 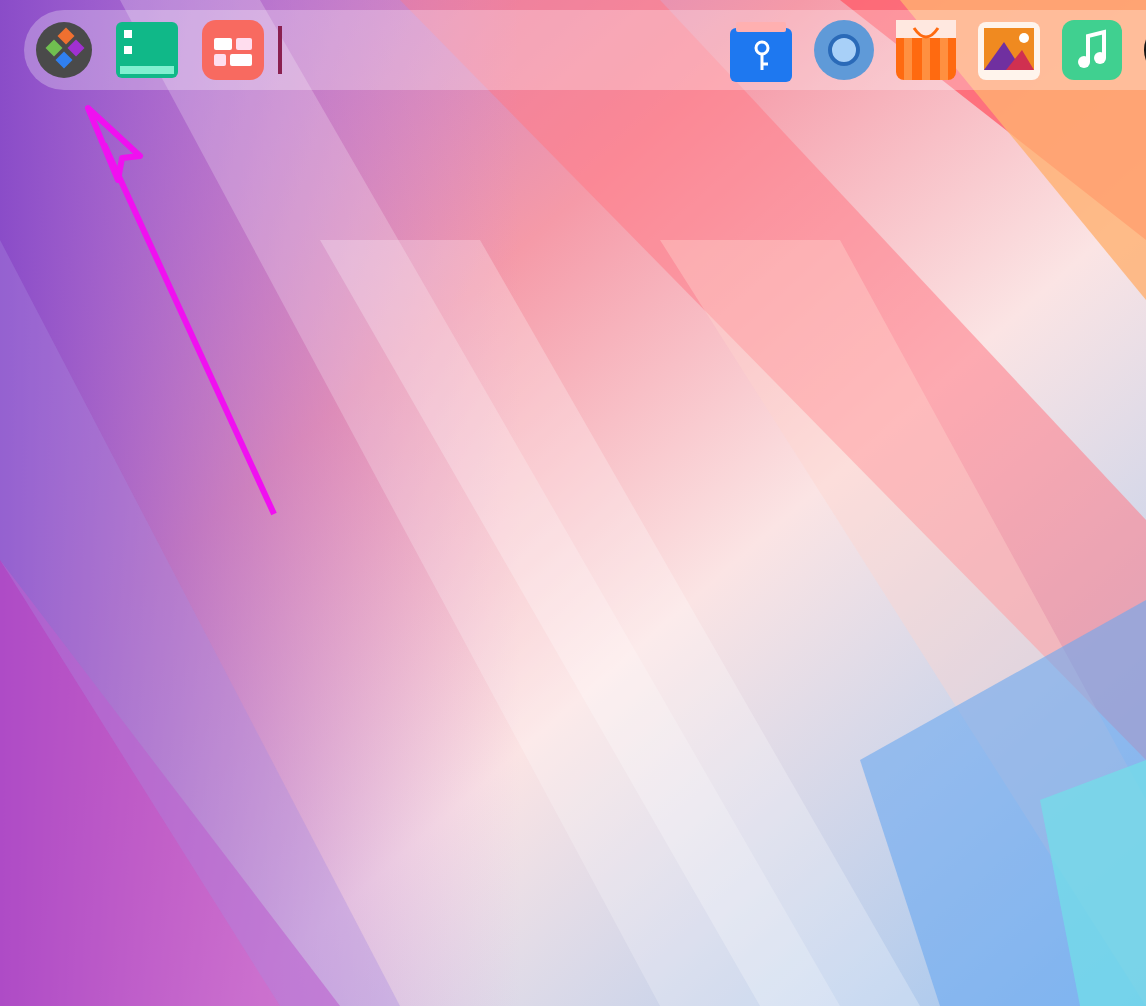 What do you see at coordinates (64, 50) in the screenshot?
I see `launcher-icon` at bounding box center [64, 50].